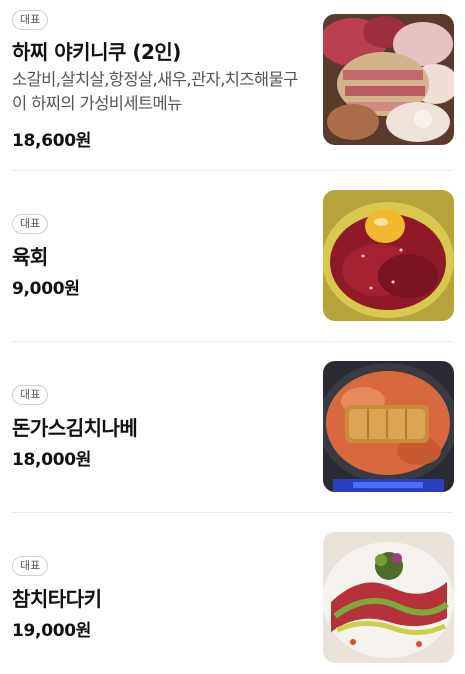  Describe the element at coordinates (46, 289) in the screenshot. I see `menu-item-price: 9,000원` at that location.